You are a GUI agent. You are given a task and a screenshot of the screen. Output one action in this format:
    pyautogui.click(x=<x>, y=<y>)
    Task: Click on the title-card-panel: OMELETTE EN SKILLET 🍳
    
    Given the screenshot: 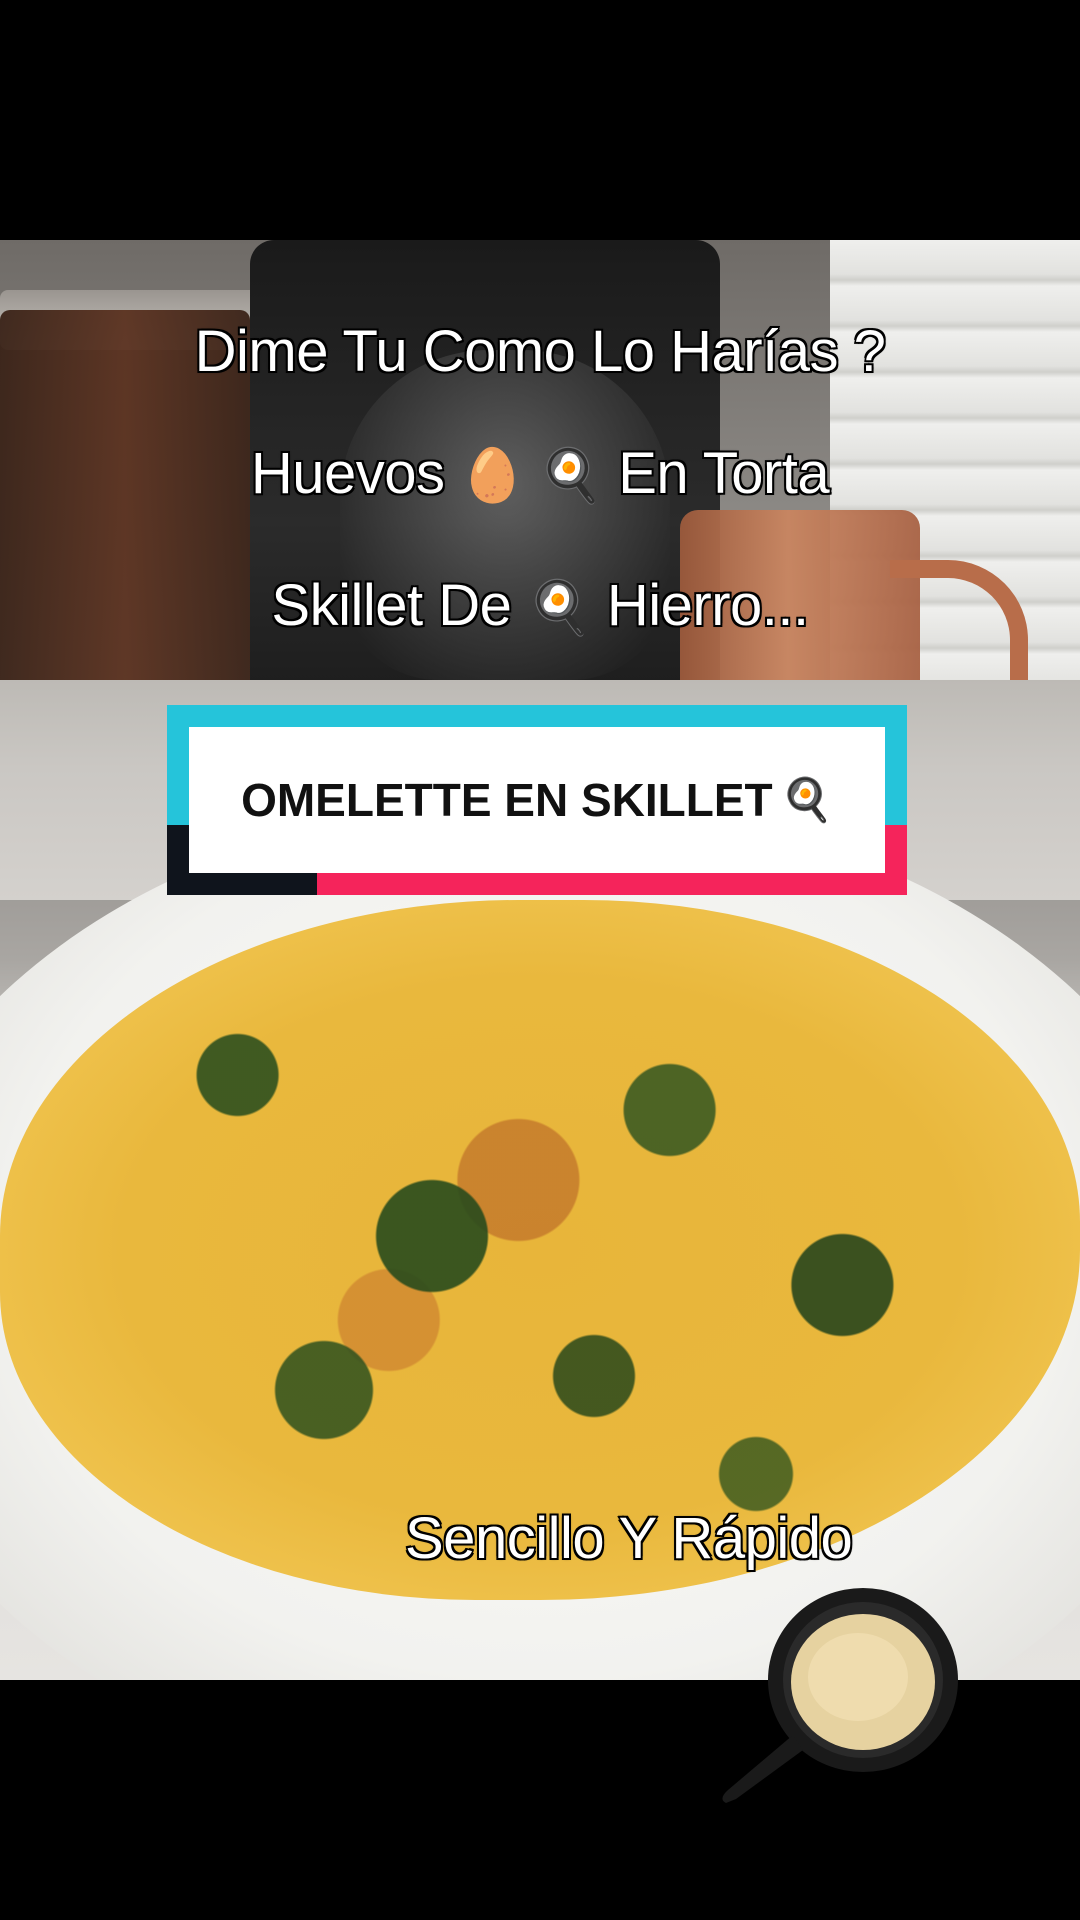 What is the action you would take?
    pyautogui.click(x=537, y=800)
    